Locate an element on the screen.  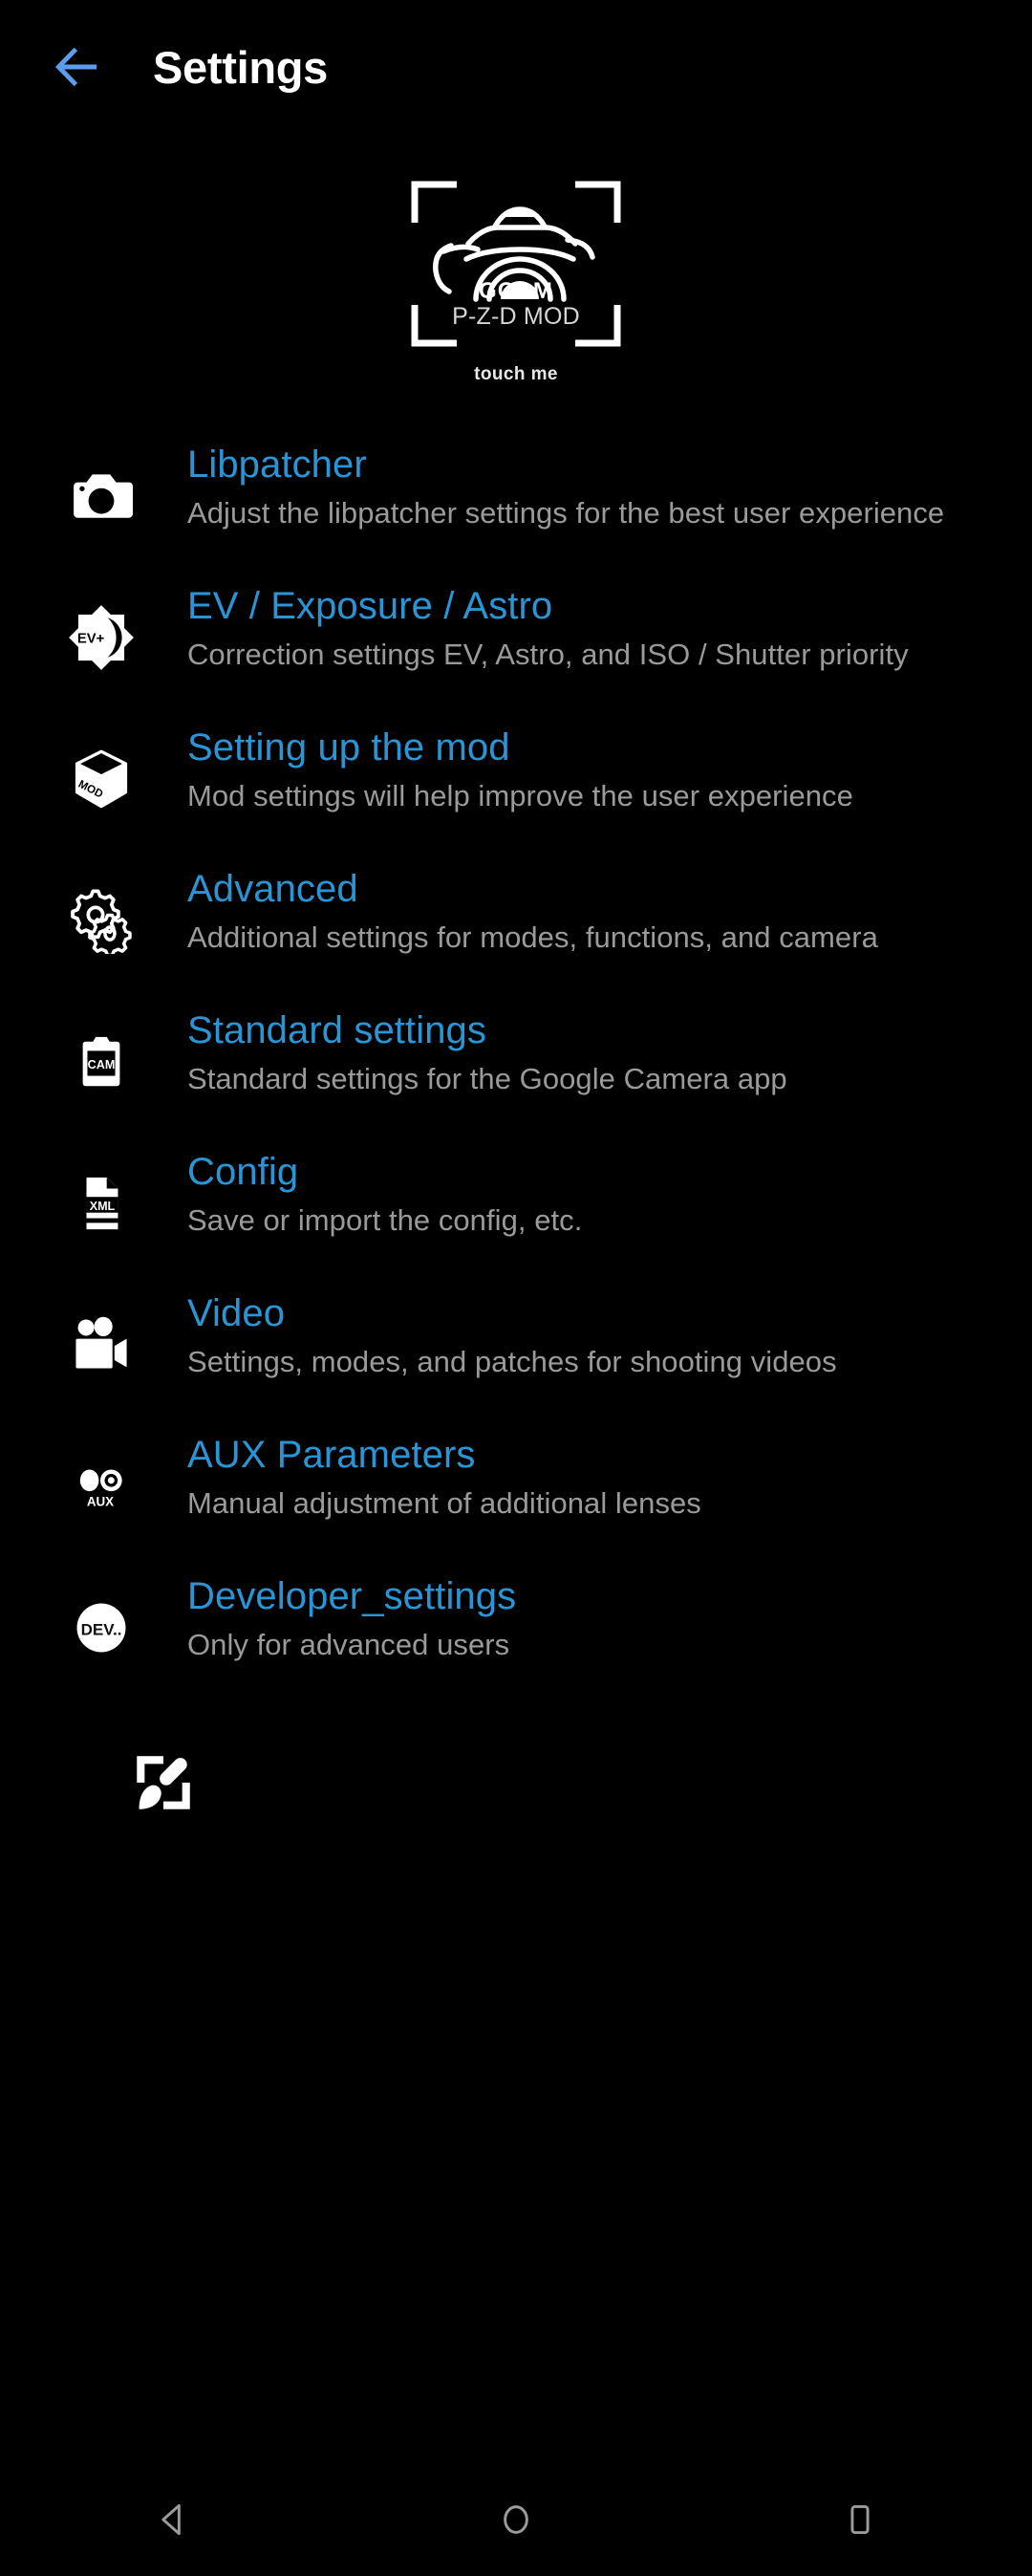
video-camera-icon is located at coordinates (101, 1345).